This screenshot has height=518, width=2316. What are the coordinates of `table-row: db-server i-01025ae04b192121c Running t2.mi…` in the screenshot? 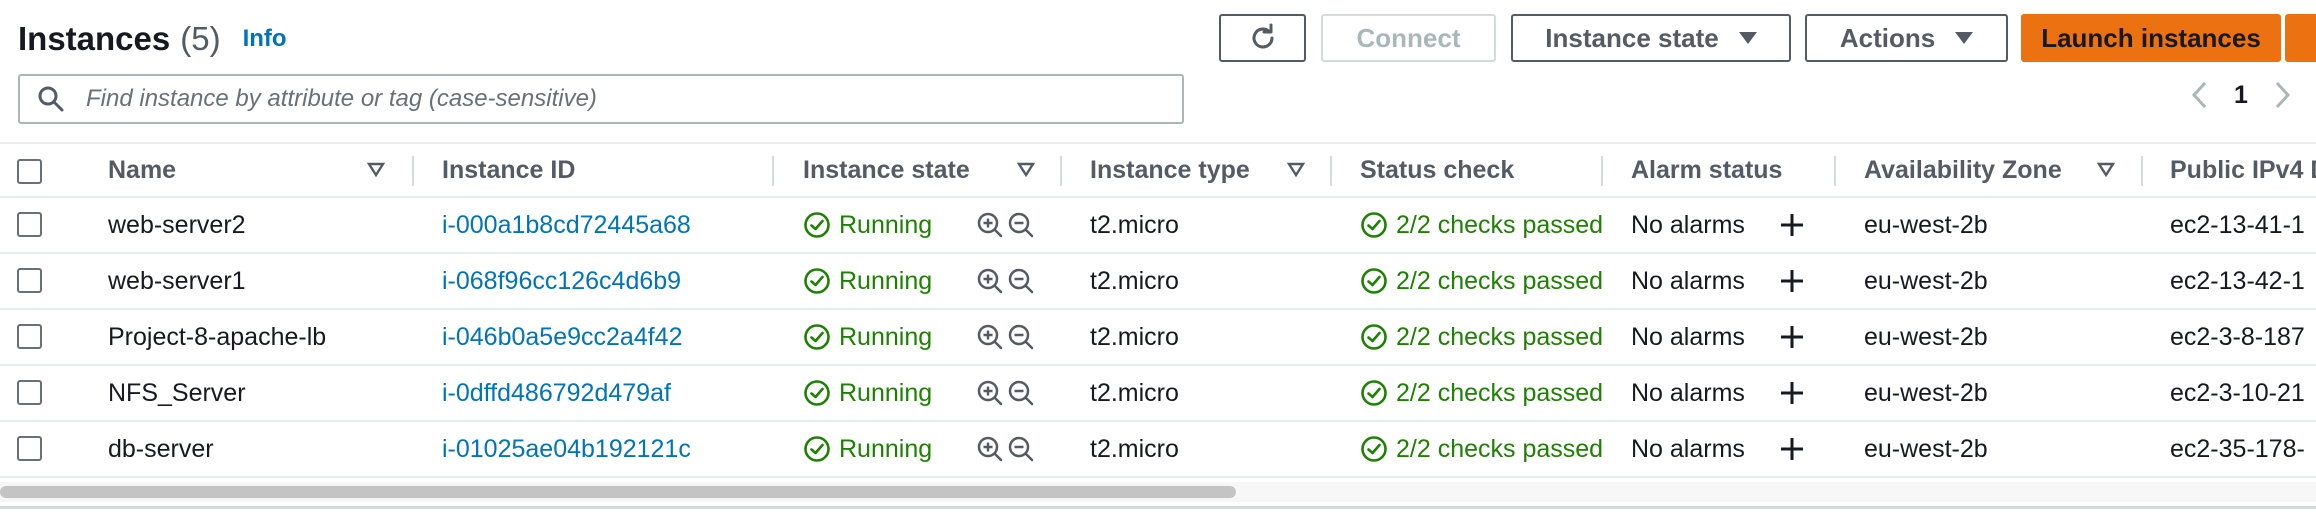 It's located at (1158, 450).